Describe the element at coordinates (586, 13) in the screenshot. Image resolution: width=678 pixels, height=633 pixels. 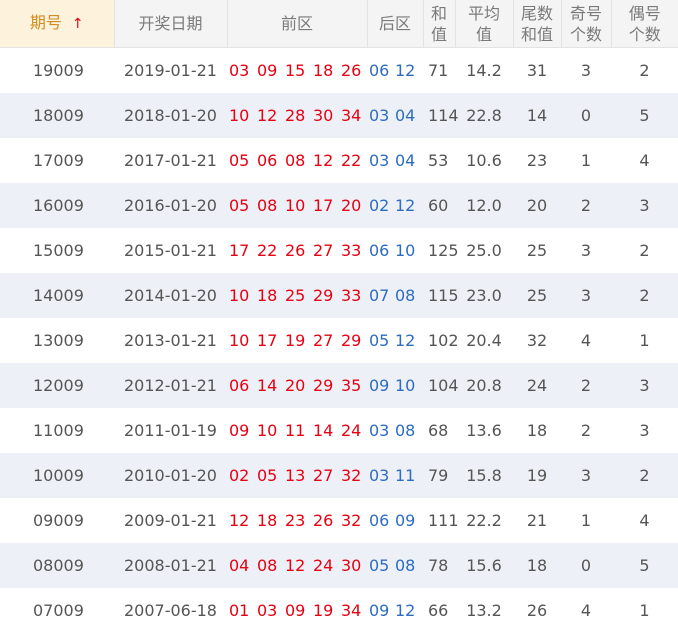
I see `odd-header-line-1: 奇号` at that location.